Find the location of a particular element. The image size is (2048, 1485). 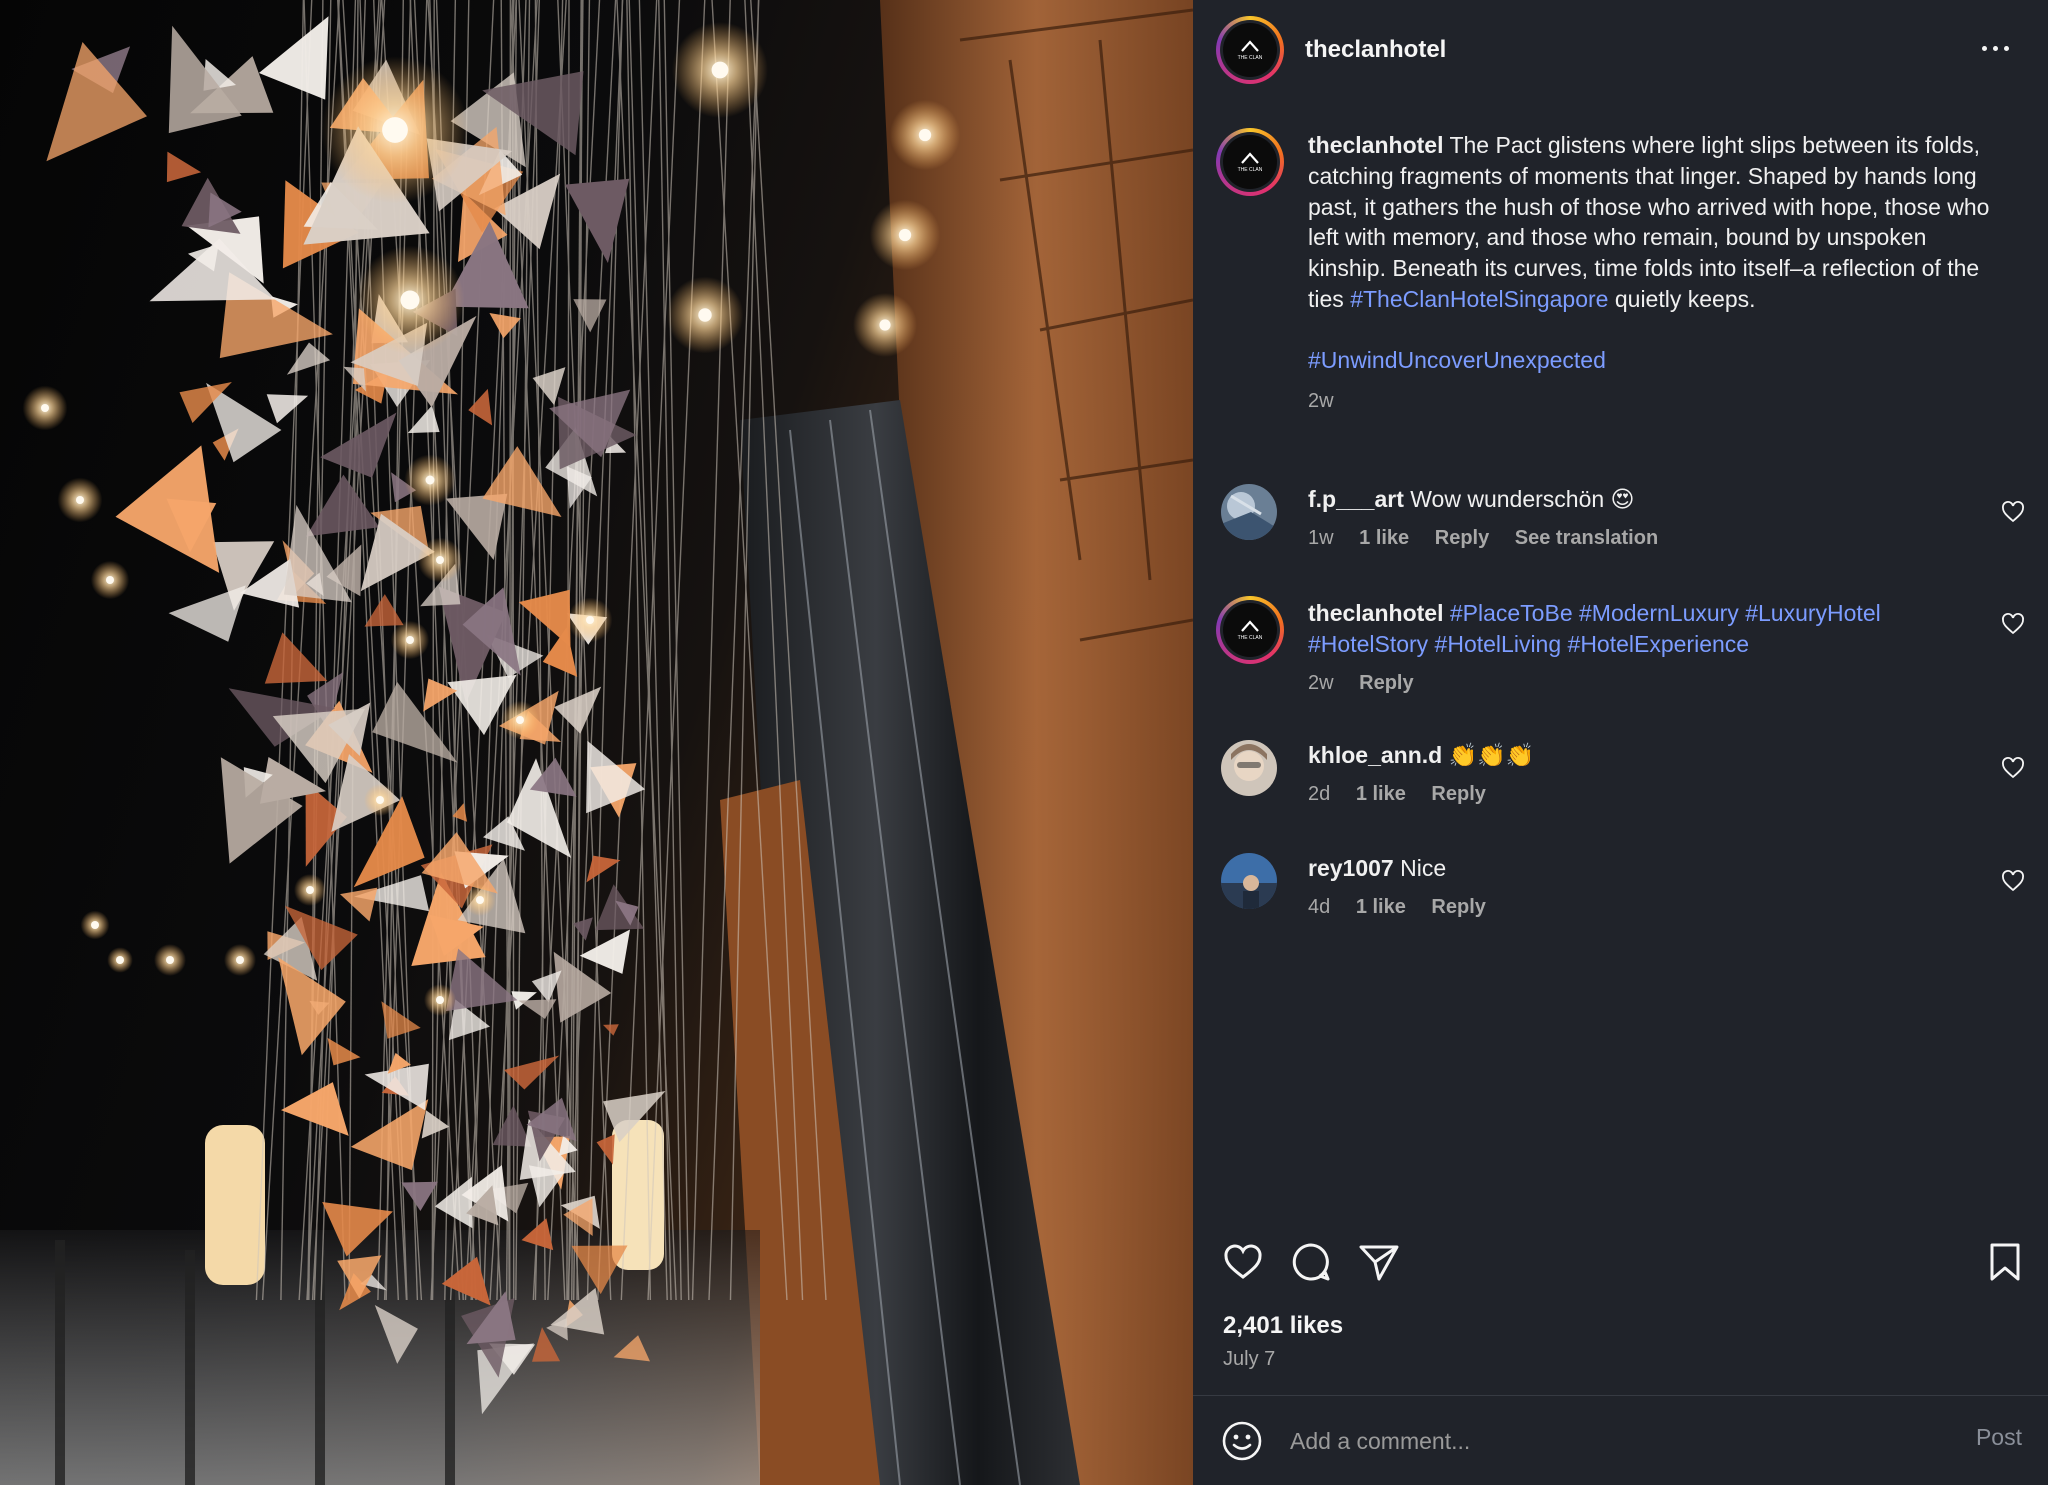

post-date: July 7 is located at coordinates (1249, 1359).